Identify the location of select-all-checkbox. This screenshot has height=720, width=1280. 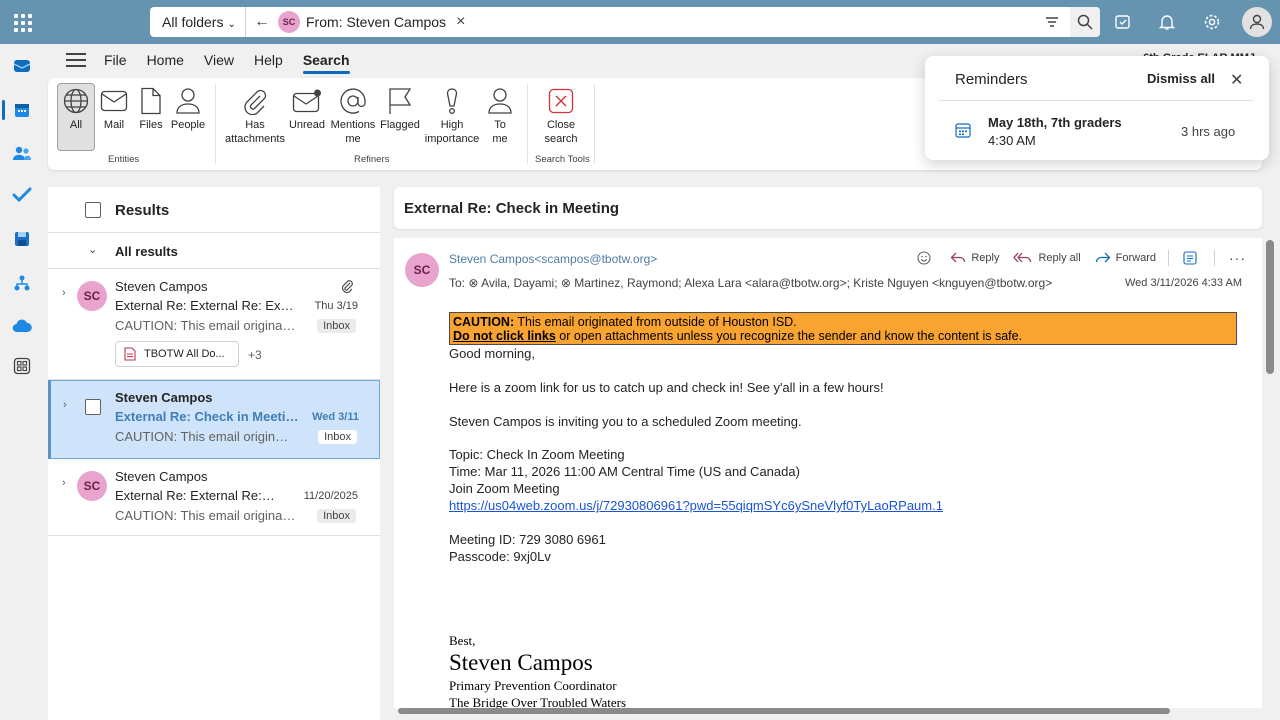
(93, 210).